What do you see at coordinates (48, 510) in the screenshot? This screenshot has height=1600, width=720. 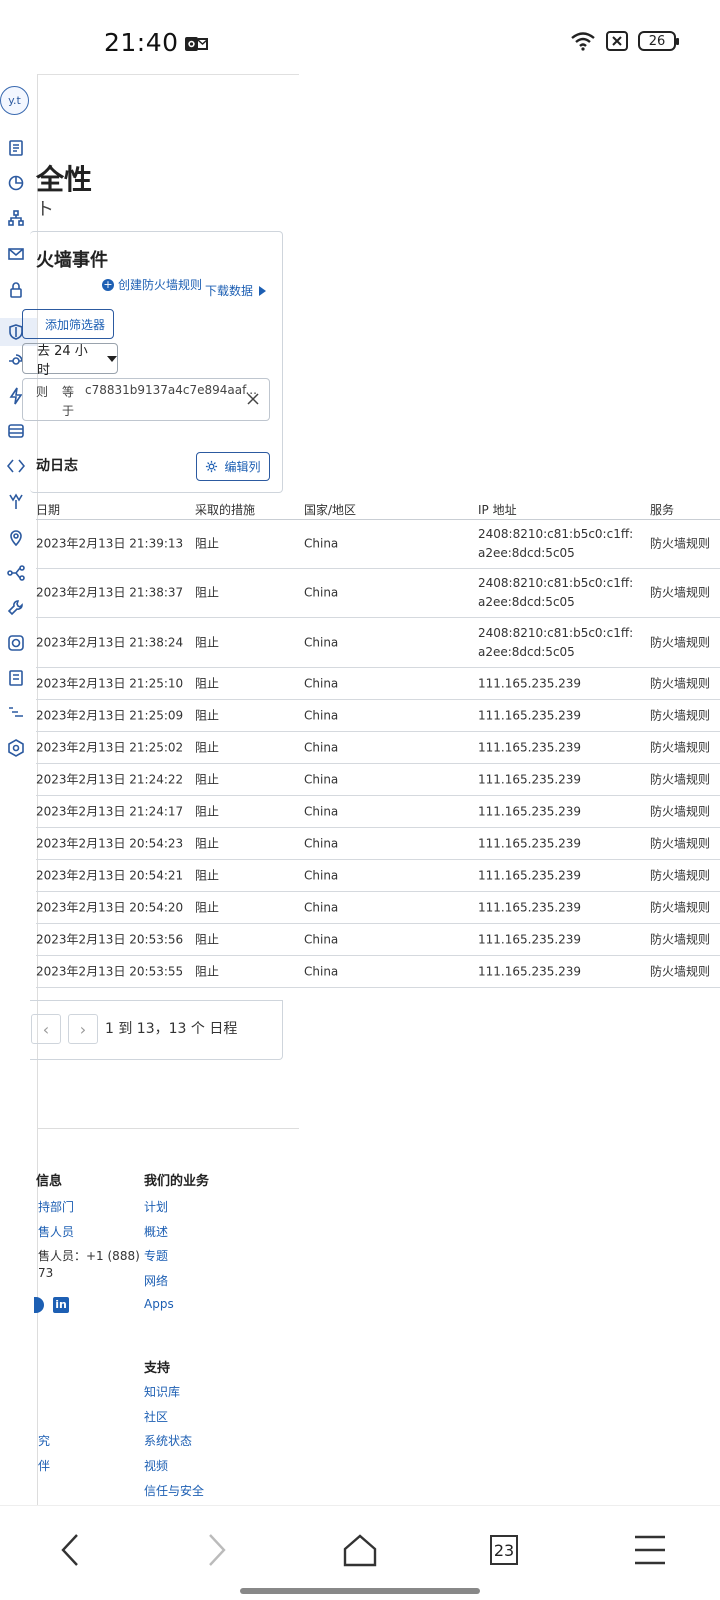 I see `header-date: 日期` at bounding box center [48, 510].